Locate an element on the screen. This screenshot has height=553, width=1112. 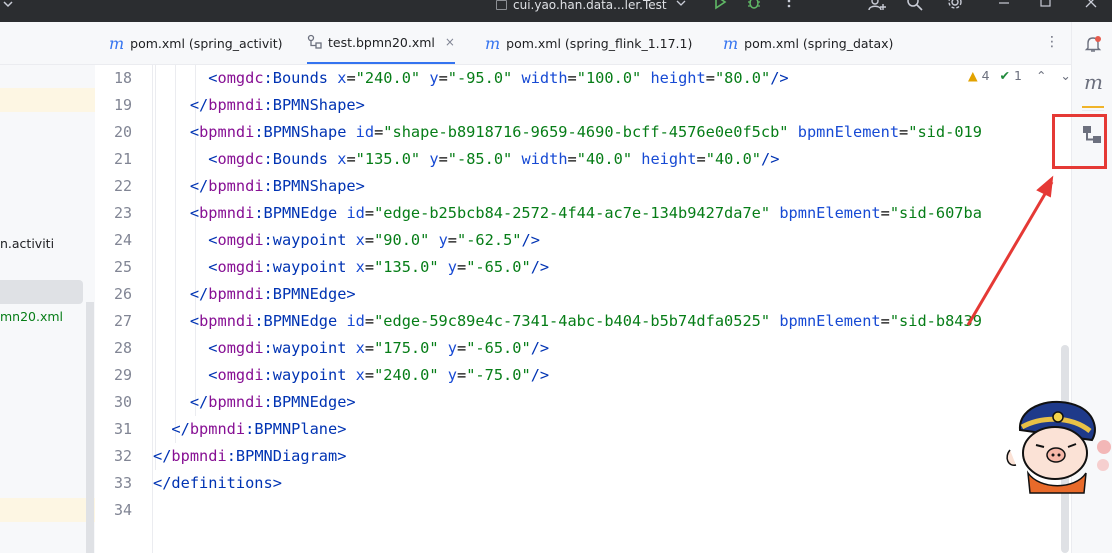
tab-pom-spring-activit: m pom.xml (spring_activit) is located at coordinates (196, 43).